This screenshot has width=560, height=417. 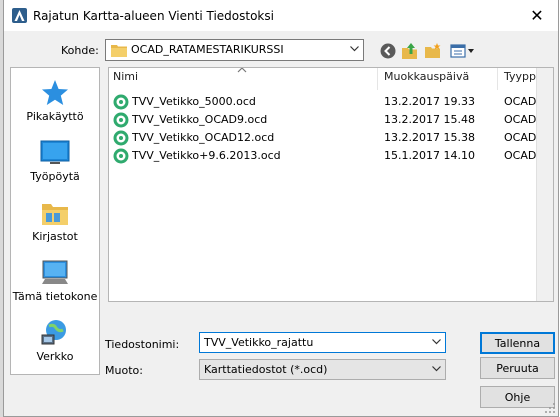 What do you see at coordinates (426, 80) in the screenshot?
I see `column-header-modified: Muokkauspäivä` at bounding box center [426, 80].